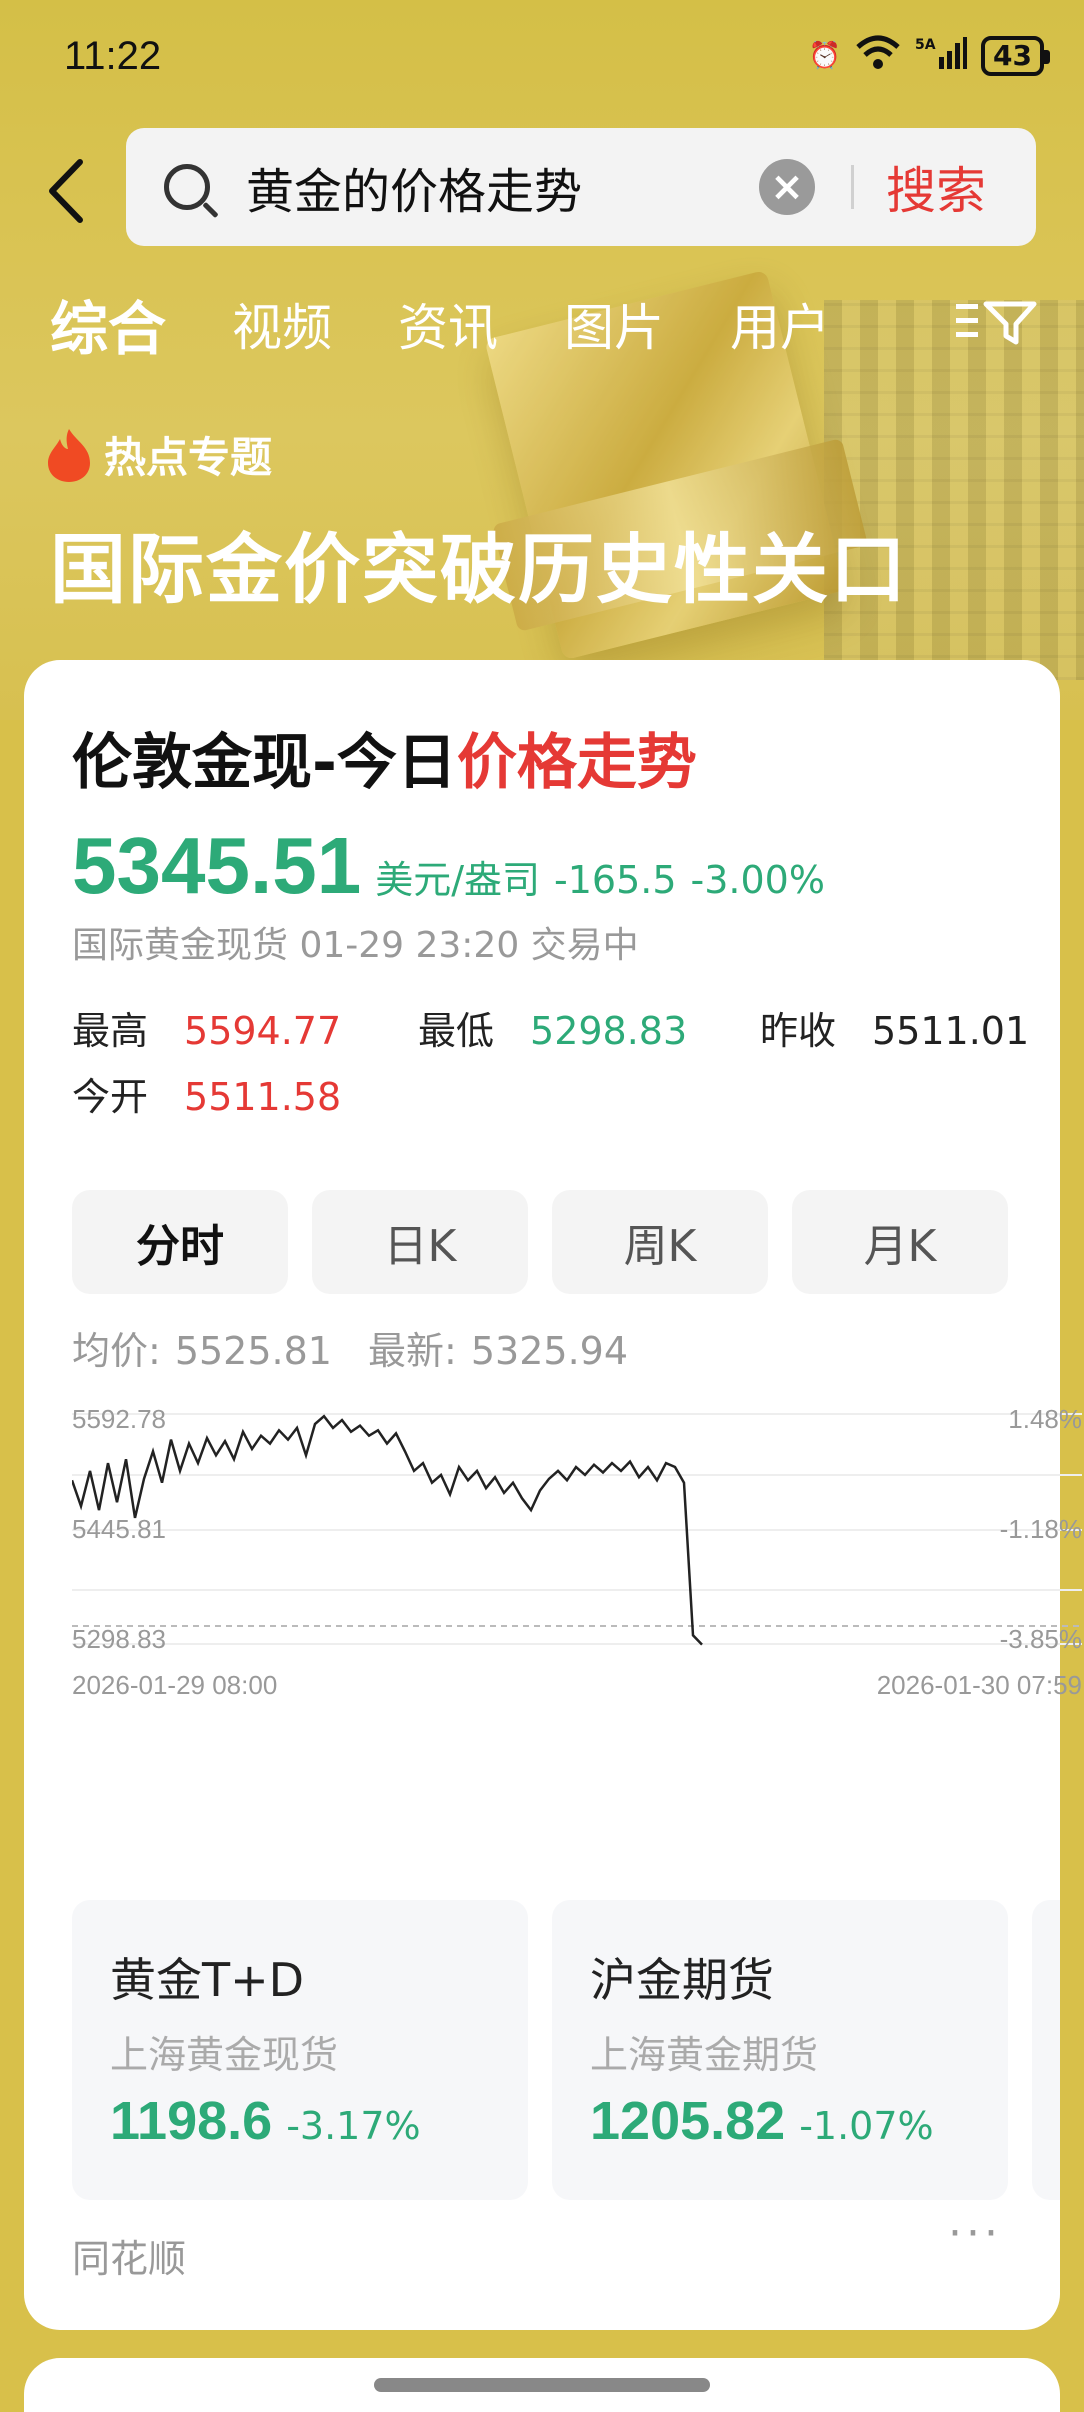  I want to click on alarm-icon: ⏰, so click(825, 56).